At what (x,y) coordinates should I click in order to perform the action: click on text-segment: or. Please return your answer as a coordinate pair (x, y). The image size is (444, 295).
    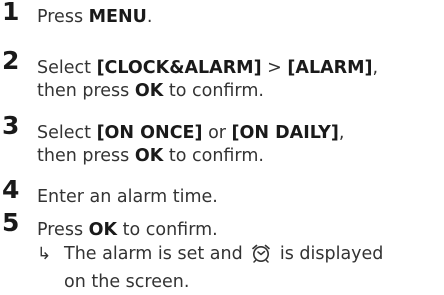
    Looking at the image, I should click on (217, 133).